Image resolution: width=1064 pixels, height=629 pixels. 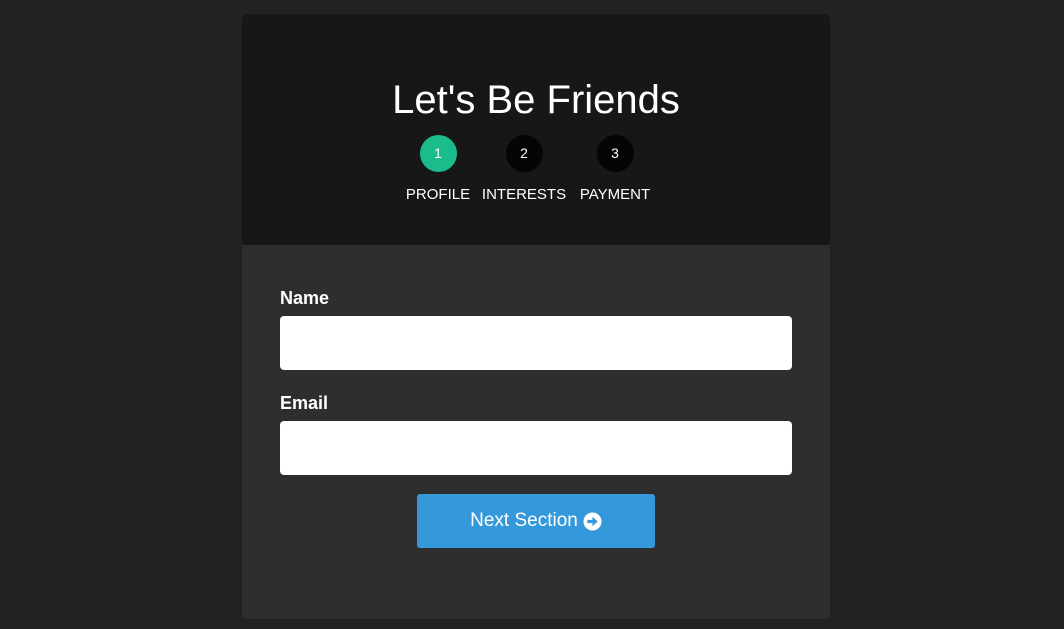 I want to click on name-input, so click(x=536, y=343).